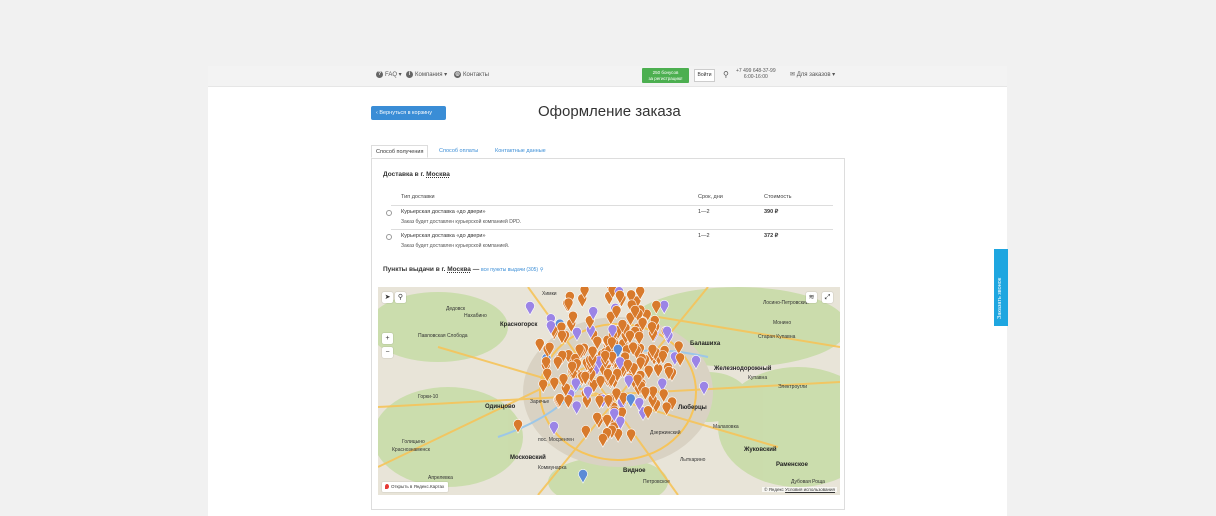  Describe the element at coordinates (429, 75) in the screenshot. I see `company-label: Компания` at that location.